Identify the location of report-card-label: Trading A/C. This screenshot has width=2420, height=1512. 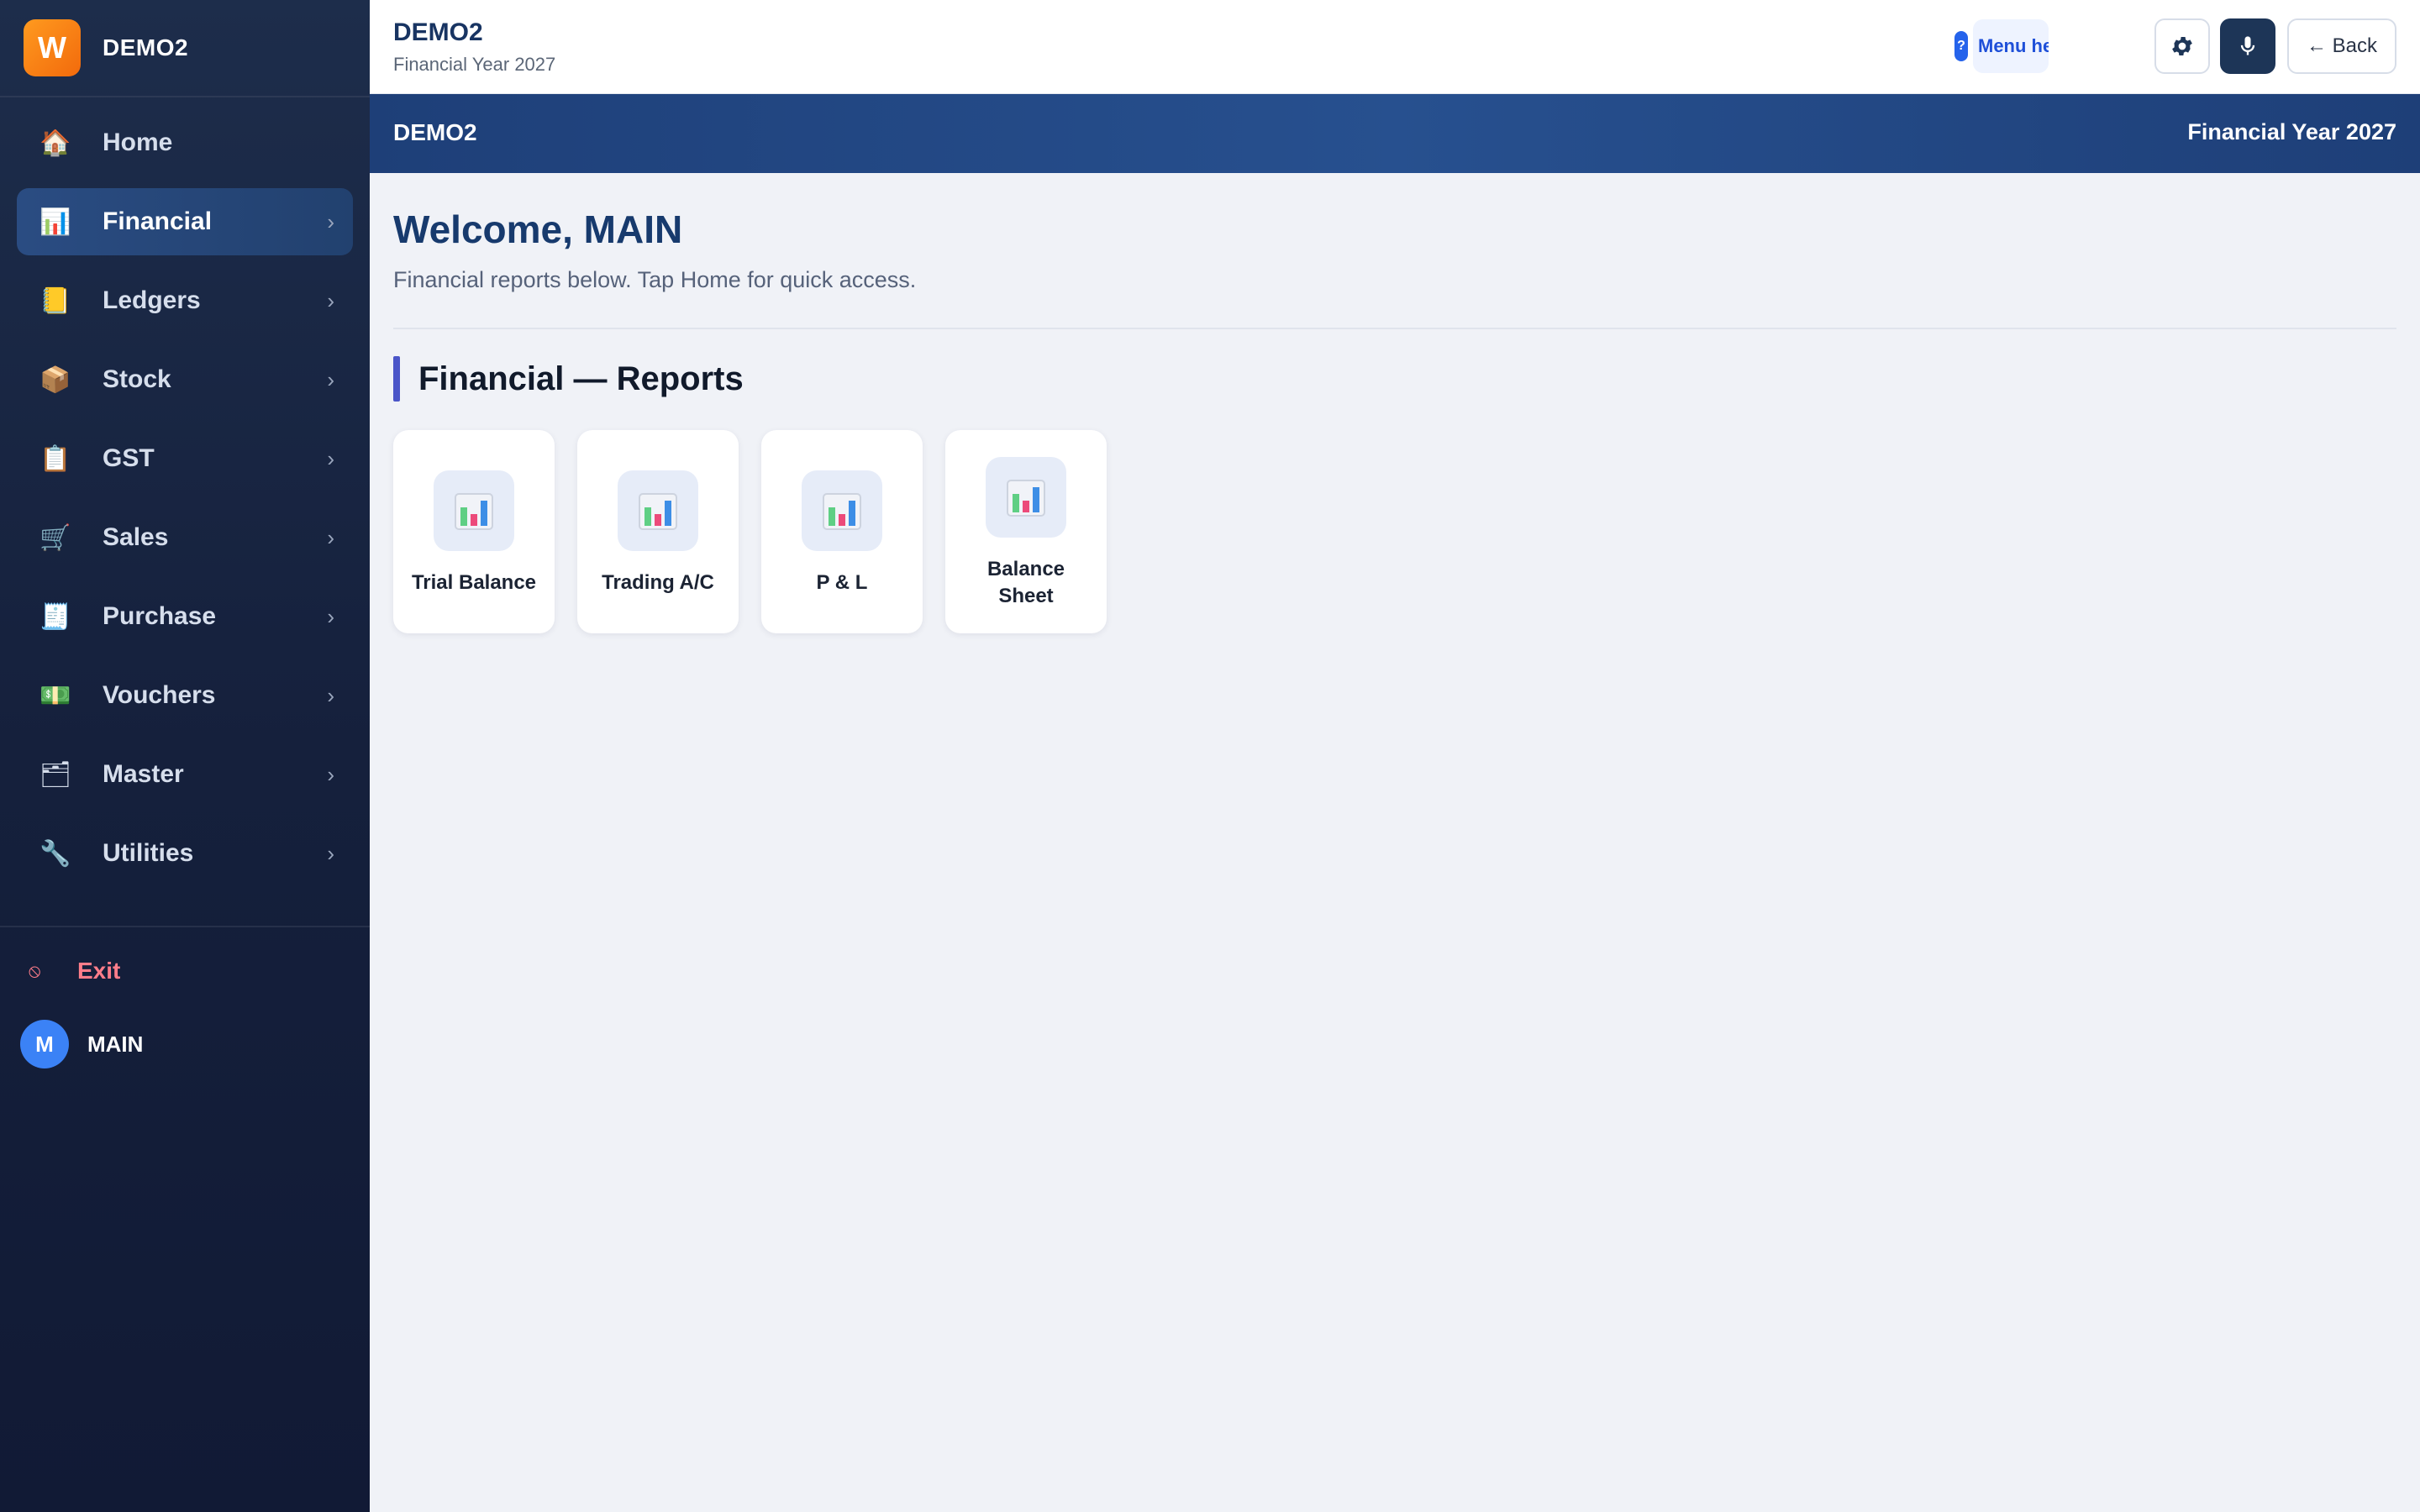
(658, 582).